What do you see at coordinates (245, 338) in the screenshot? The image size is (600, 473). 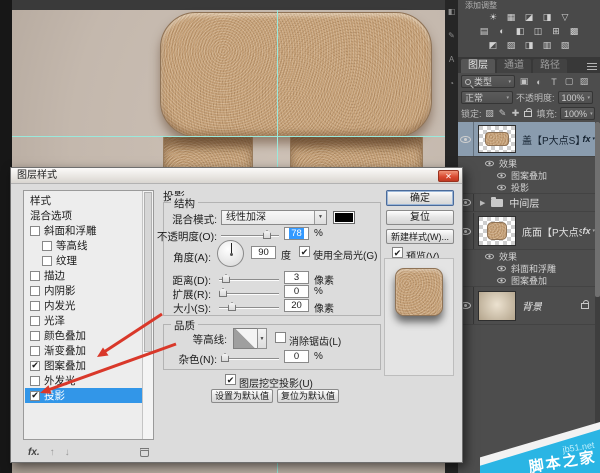 I see `contour-thumbnail` at bounding box center [245, 338].